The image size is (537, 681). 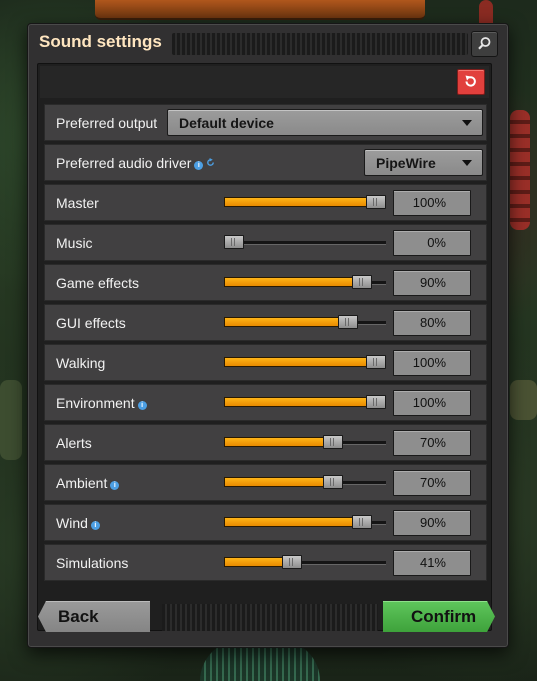 I want to click on alerts-value-field: 70%, so click(x=432, y=443).